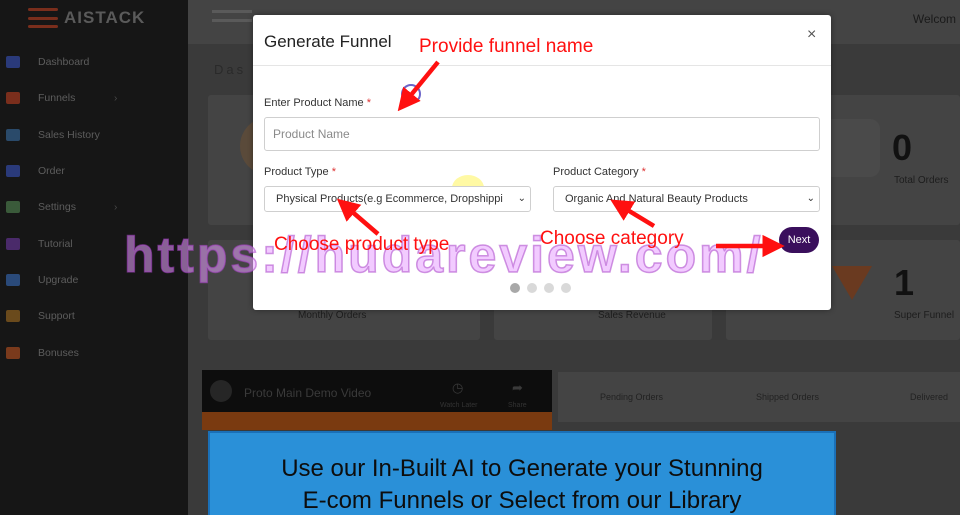 The width and height of the screenshot is (960, 515). Describe the element at coordinates (542, 134) in the screenshot. I see `product-name-input` at that location.